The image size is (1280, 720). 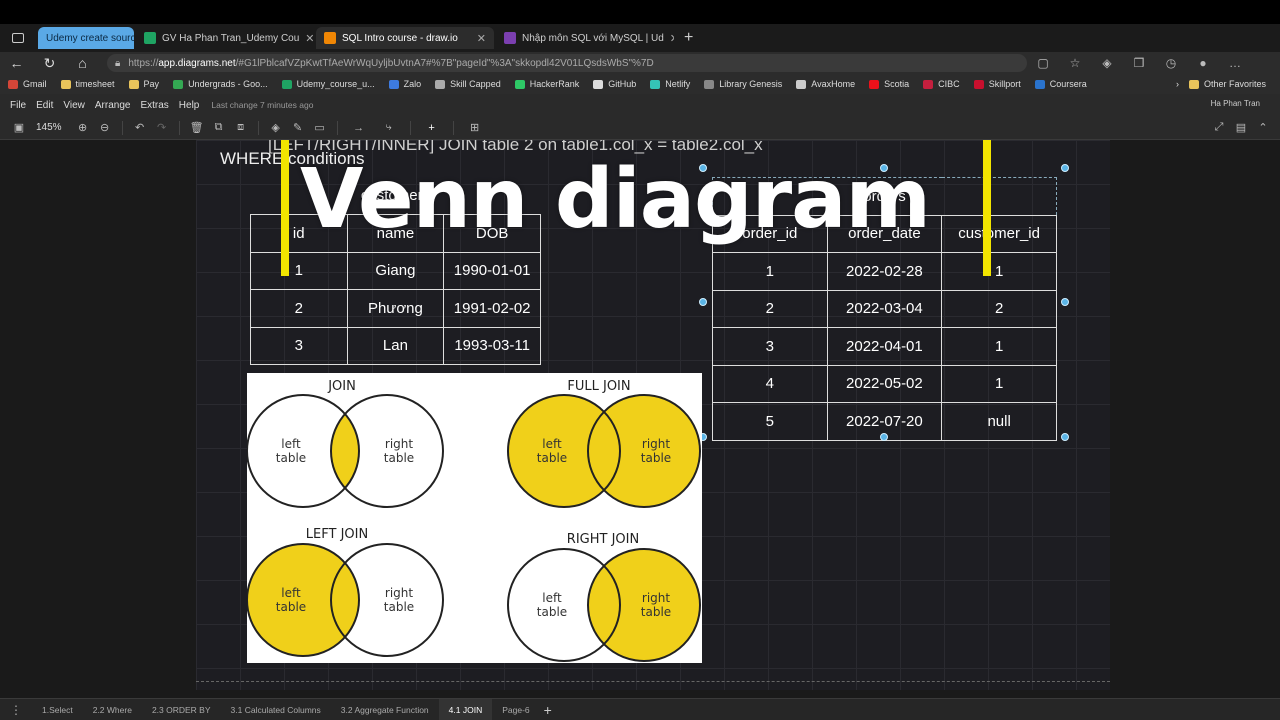 What do you see at coordinates (548, 710) in the screenshot?
I see `add-sheet-icon: +` at bounding box center [548, 710].